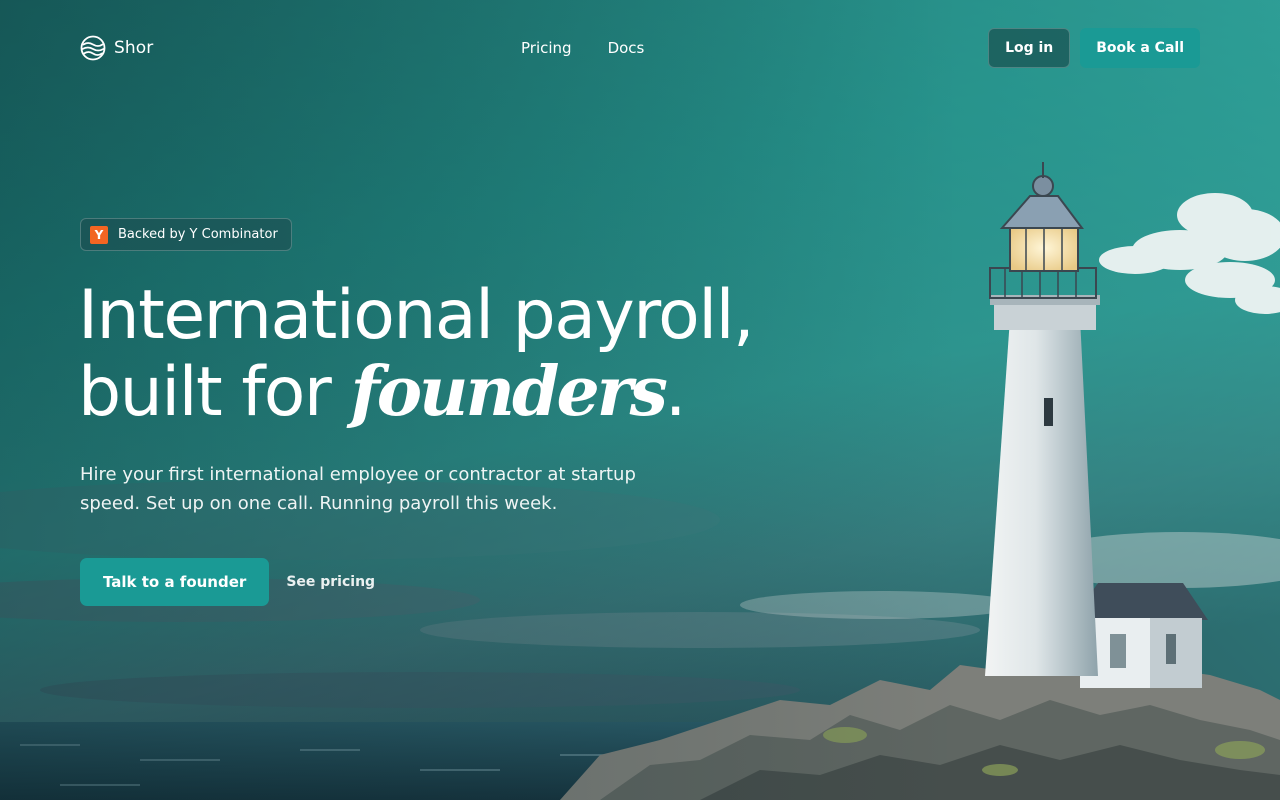  Describe the element at coordinates (93, 48) in the screenshot. I see `wave-globe-icon` at that location.